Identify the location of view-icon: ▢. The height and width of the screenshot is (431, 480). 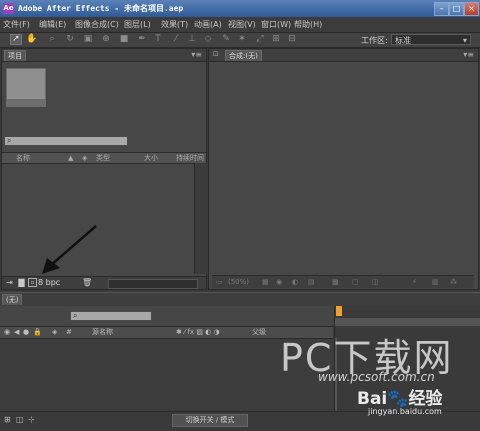
(355, 282).